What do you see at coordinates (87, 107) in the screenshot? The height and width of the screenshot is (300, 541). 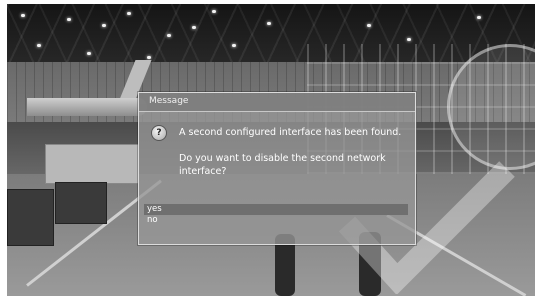 I see `airplane-fuselage` at bounding box center [87, 107].